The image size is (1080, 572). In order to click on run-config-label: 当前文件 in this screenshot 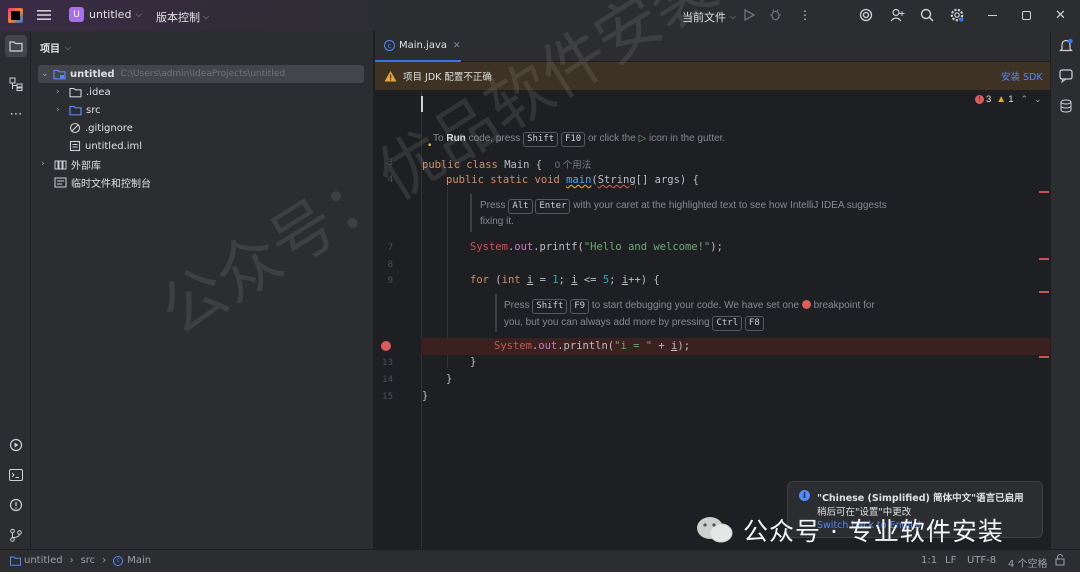, I will do `click(704, 17)`.